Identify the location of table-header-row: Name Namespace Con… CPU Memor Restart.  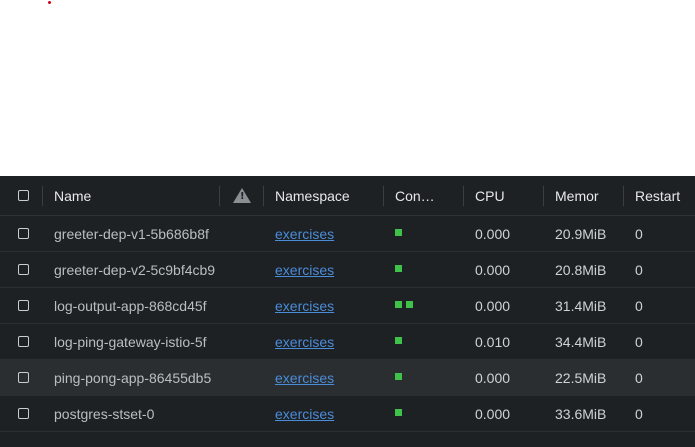
(347, 196).